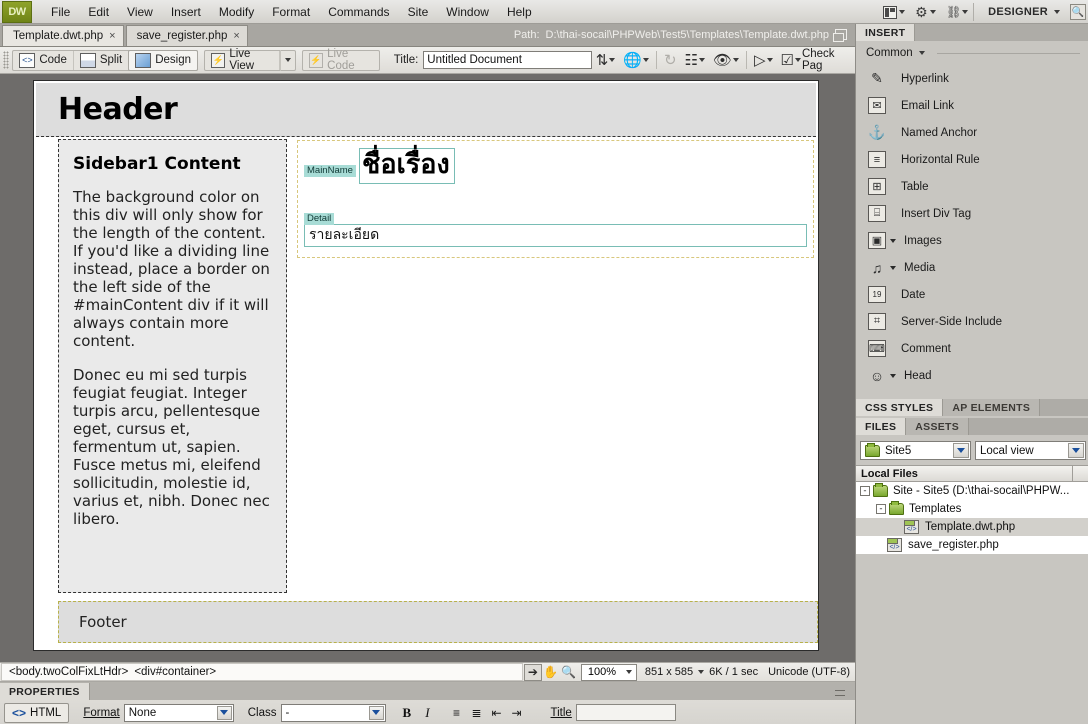 The image size is (1088, 724). Describe the element at coordinates (972, 132) in the screenshot. I see `insert-item-named-anchor: ⚓ Named Anchor` at that location.